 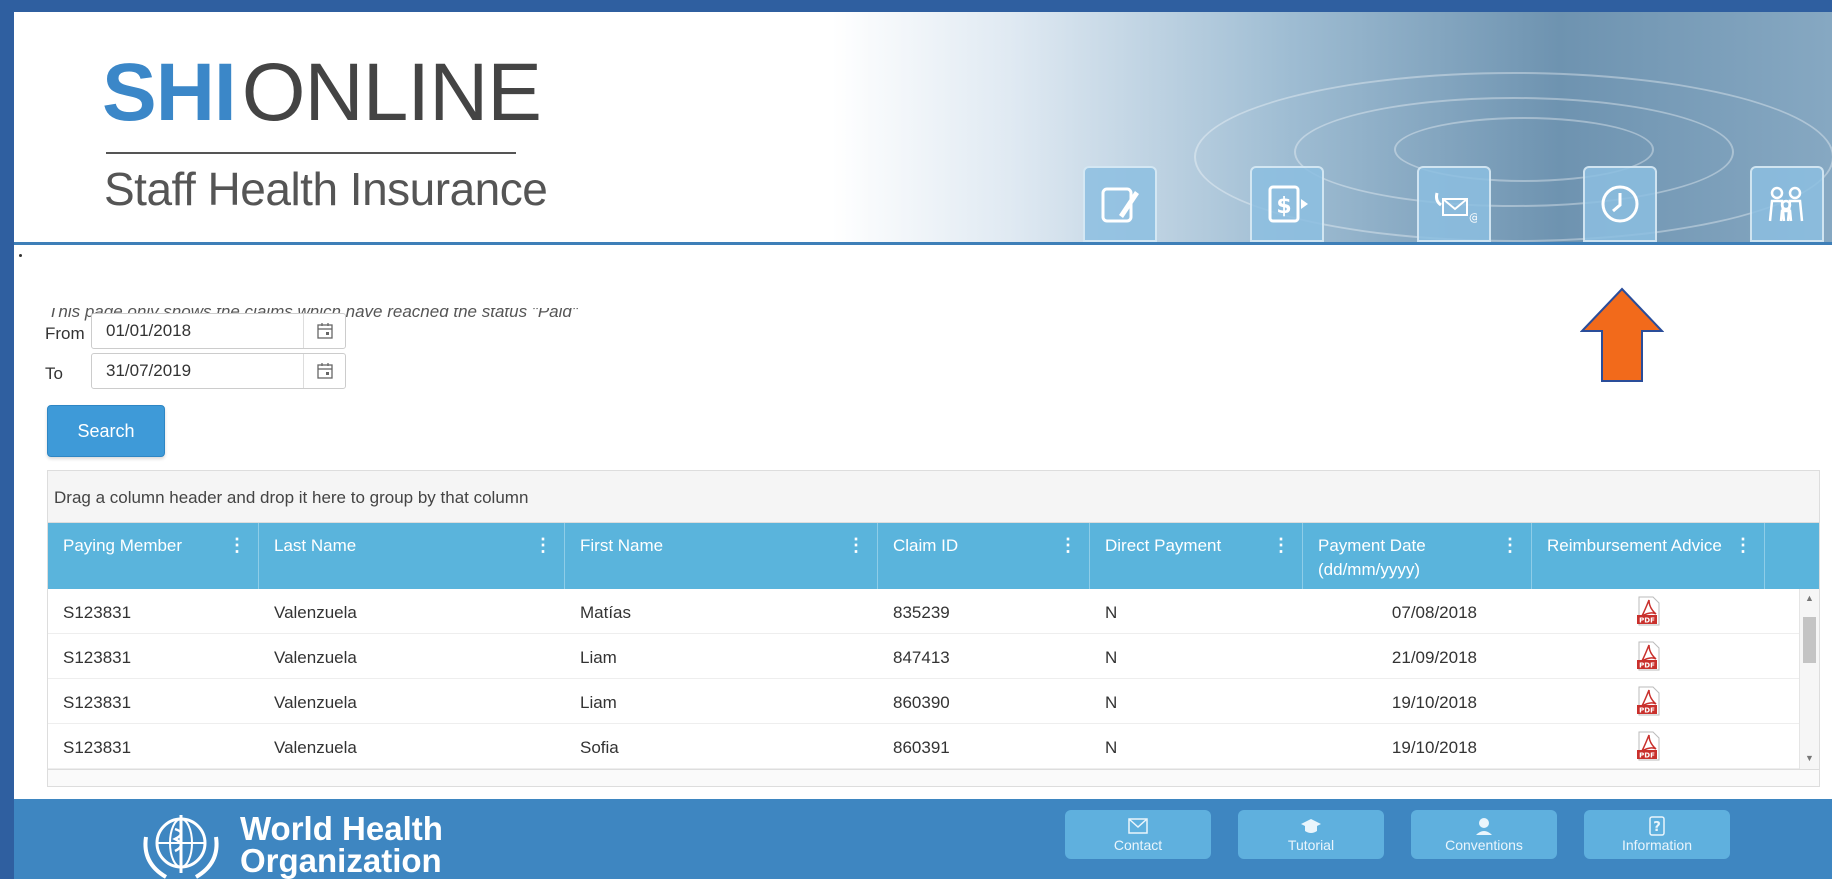 What do you see at coordinates (1809, 679) in the screenshot?
I see `vertical-scrollbar: ▲ ▼` at bounding box center [1809, 679].